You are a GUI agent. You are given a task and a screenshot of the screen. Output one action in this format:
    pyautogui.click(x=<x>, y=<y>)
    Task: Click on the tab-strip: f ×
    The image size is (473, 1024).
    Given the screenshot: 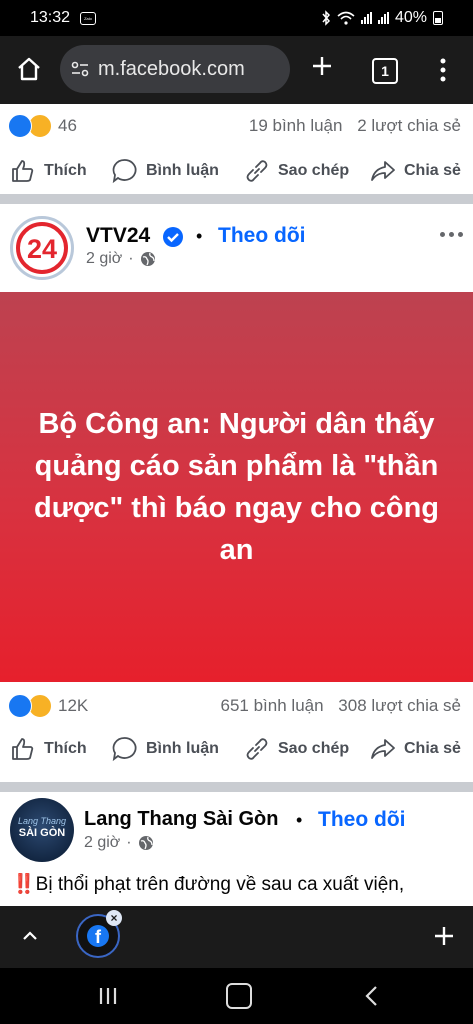 What is the action you would take?
    pyautogui.click(x=236, y=937)
    